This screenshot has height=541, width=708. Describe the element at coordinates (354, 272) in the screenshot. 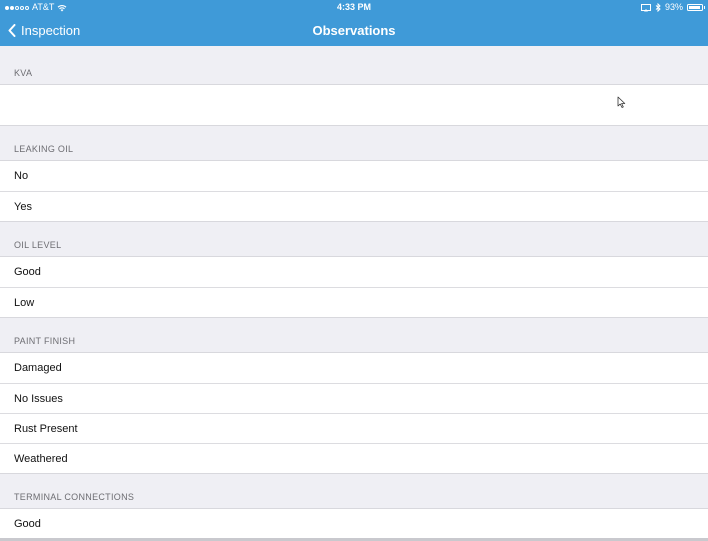

I see `option-oil-level-good: Good` at that location.